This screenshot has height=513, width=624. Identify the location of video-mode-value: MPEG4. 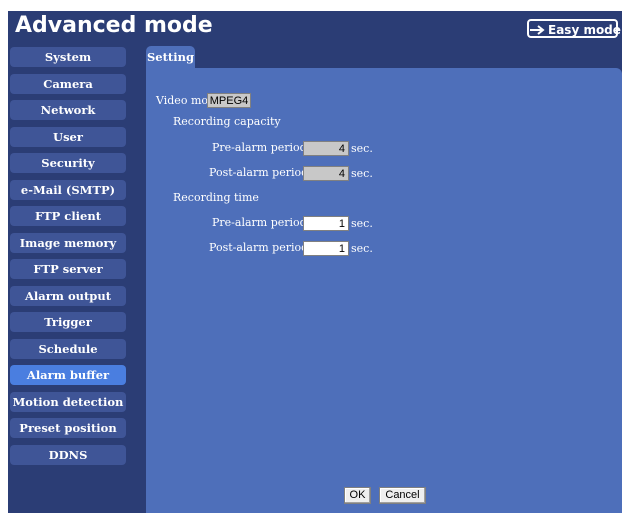
(229, 100).